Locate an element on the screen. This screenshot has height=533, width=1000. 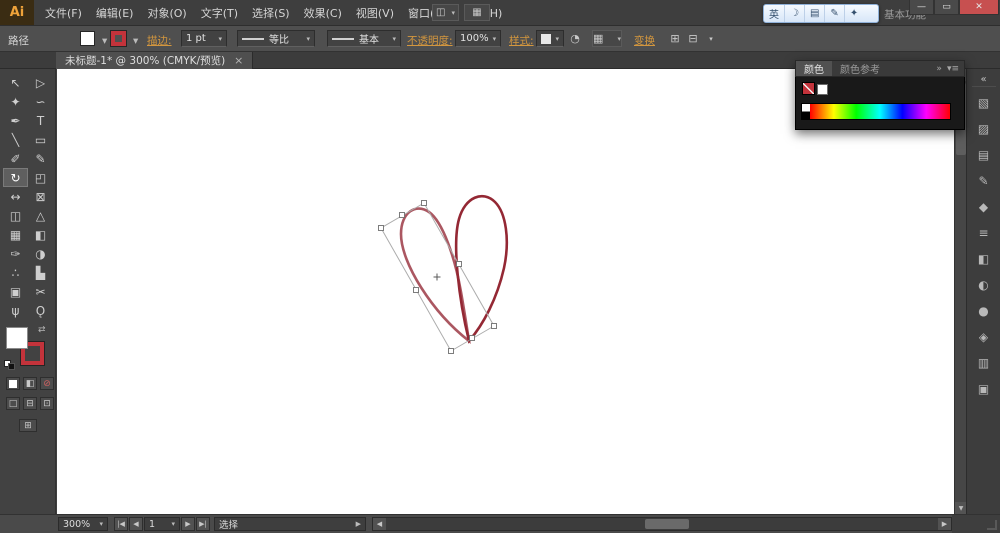
eyedropper-tool: ✑ is located at coordinates (15, 253).